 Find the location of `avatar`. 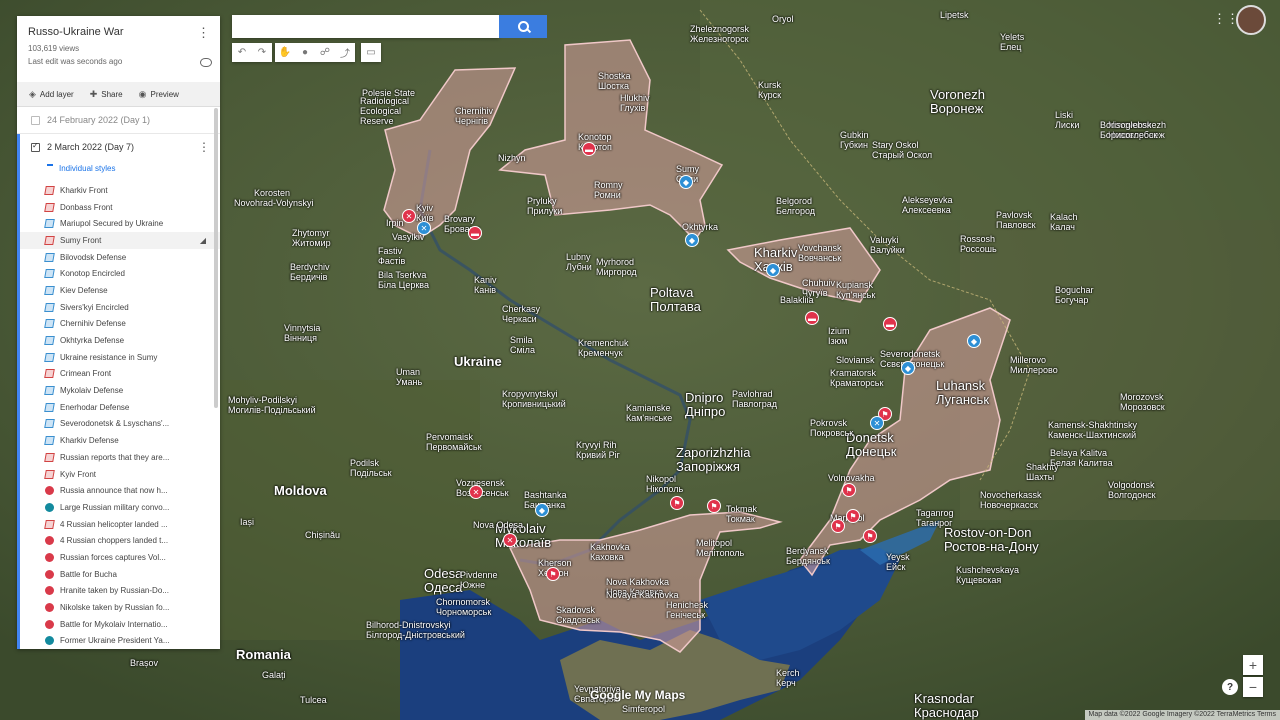

avatar is located at coordinates (1251, 20).